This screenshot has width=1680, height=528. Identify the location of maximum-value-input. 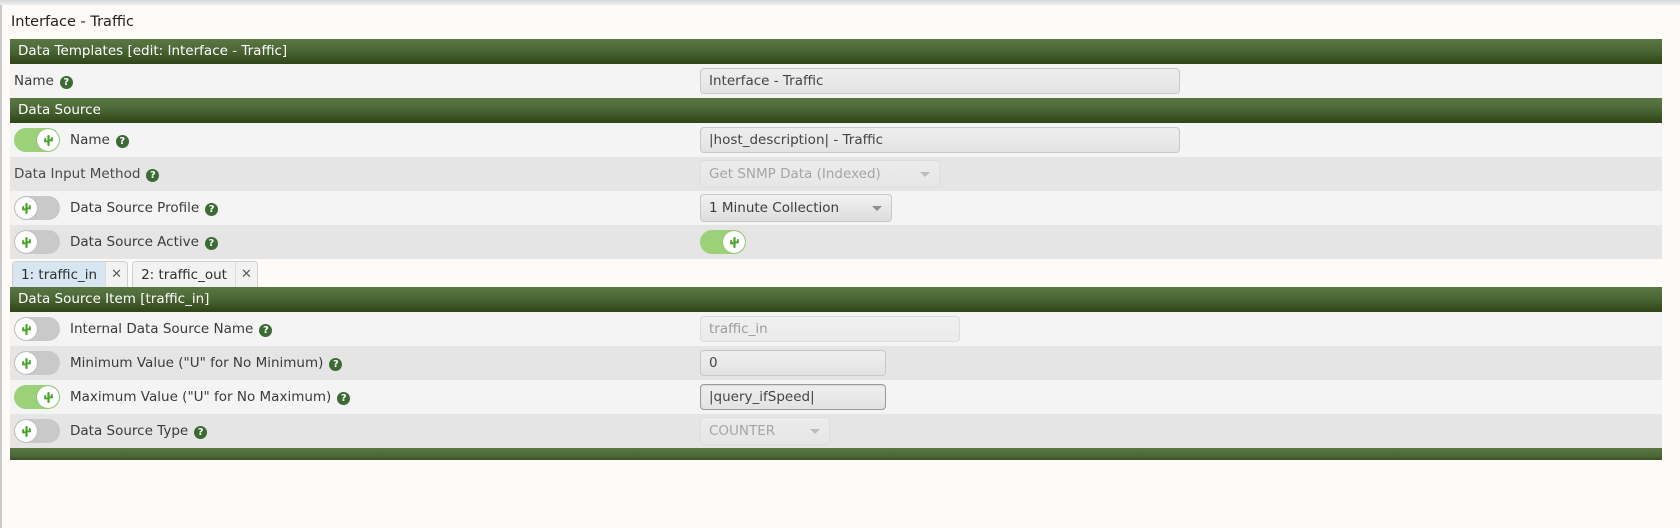
(793, 397).